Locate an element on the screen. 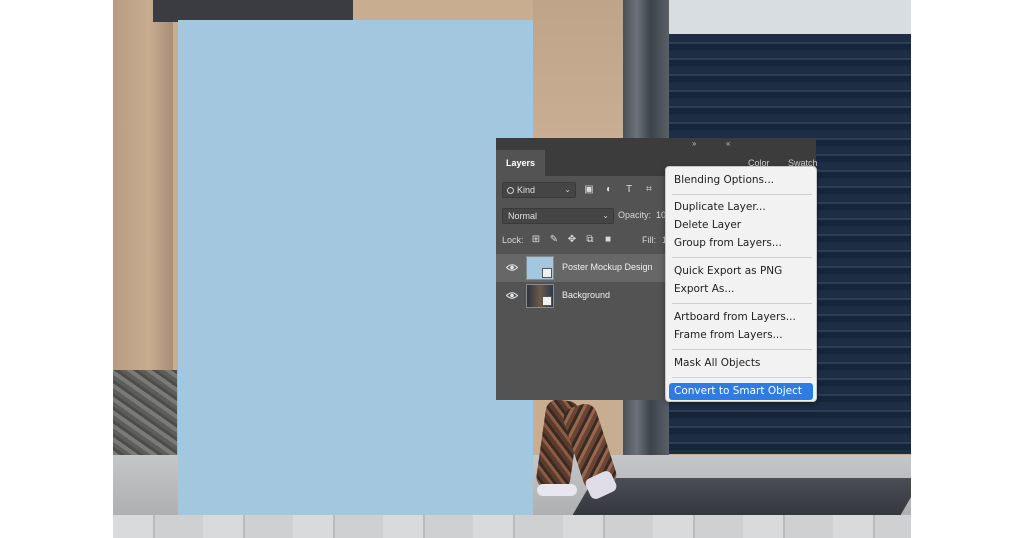 This screenshot has width=1024, height=538. sneaker is located at coordinates (557, 490).